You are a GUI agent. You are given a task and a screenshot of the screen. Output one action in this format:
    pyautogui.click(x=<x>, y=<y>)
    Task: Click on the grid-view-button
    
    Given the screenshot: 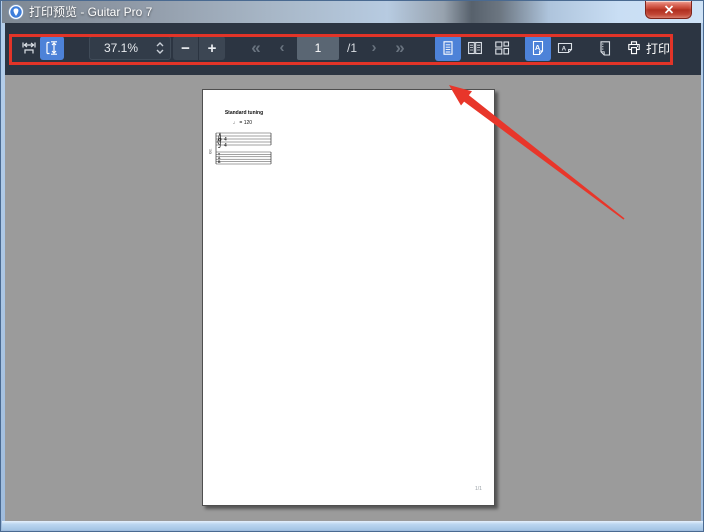 What is the action you would take?
    pyautogui.click(x=502, y=48)
    